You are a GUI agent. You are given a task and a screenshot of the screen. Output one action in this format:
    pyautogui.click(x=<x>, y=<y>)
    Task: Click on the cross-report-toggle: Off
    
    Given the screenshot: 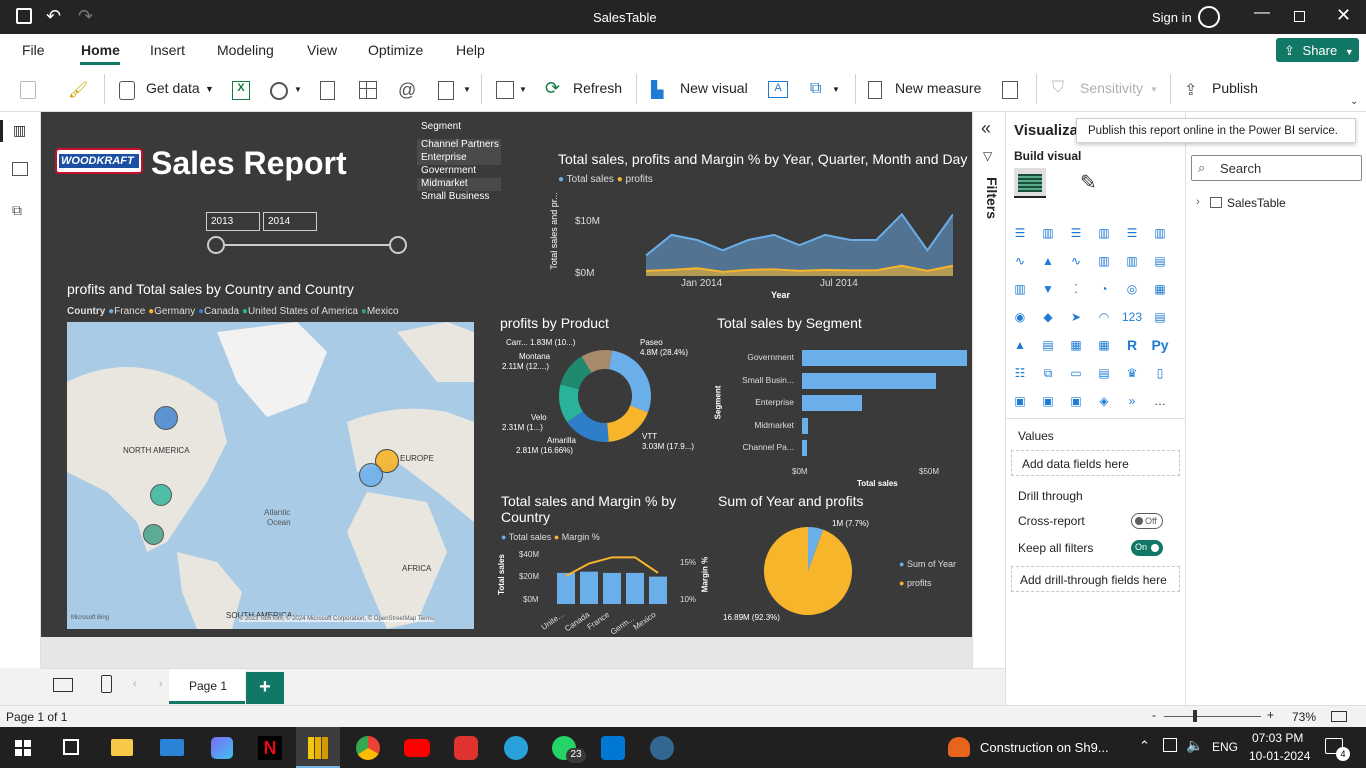 What is the action you would take?
    pyautogui.click(x=1147, y=521)
    